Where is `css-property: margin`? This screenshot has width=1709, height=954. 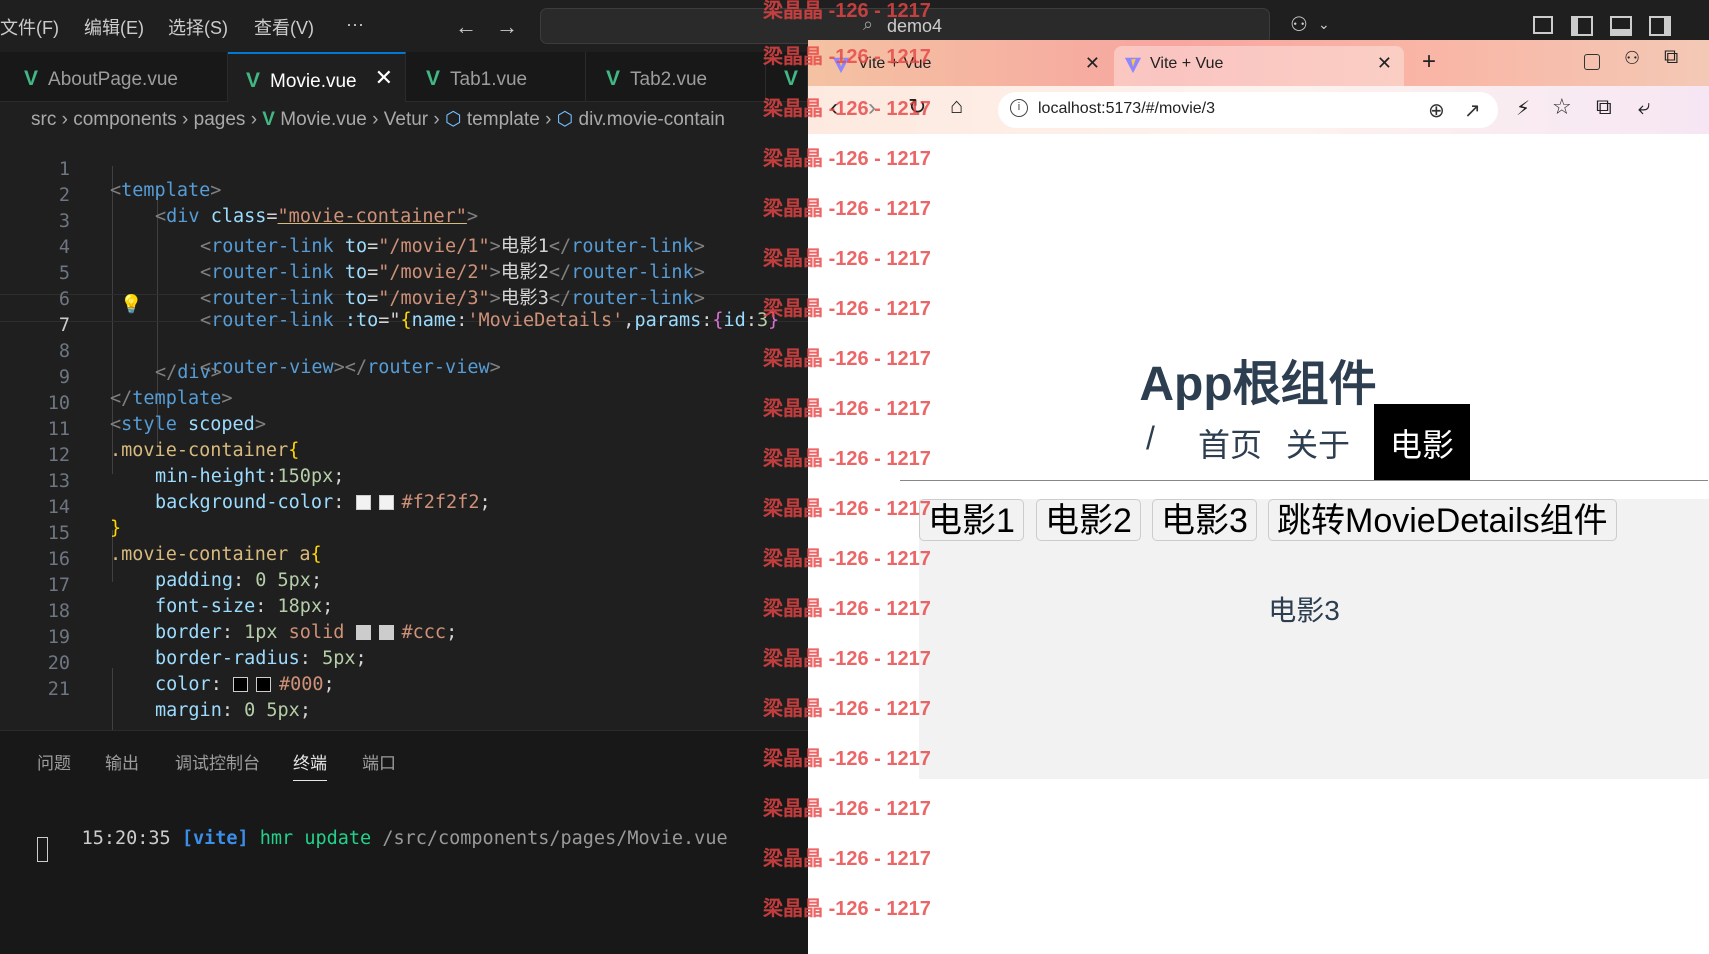
css-property: margin is located at coordinates (188, 710).